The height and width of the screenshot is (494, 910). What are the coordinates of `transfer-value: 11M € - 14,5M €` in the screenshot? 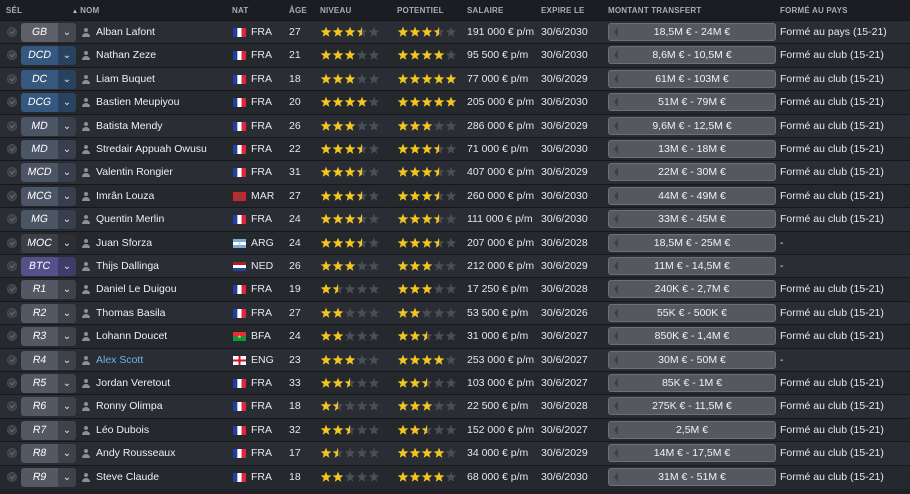 It's located at (692, 266).